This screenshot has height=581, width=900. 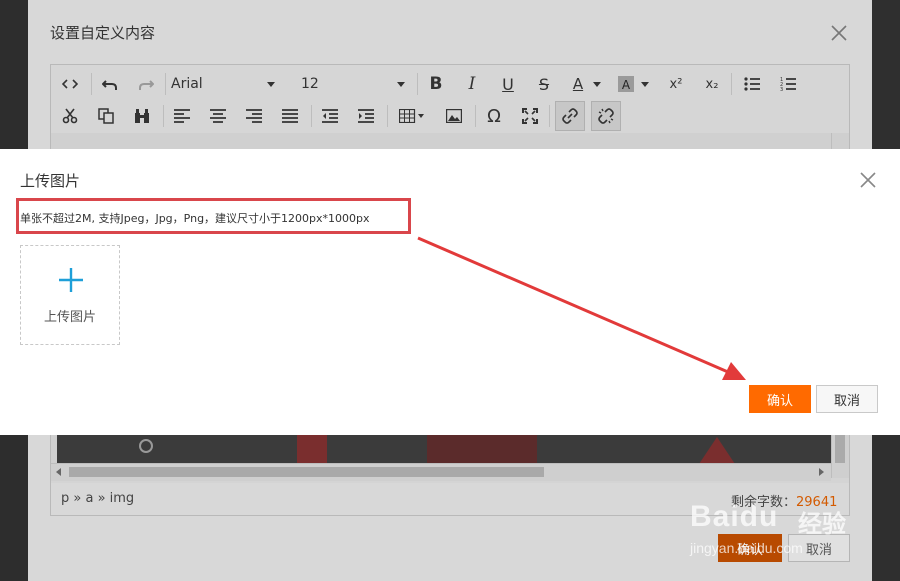 What do you see at coordinates (752, 84) in the screenshot?
I see `bullet-list-icon` at bounding box center [752, 84].